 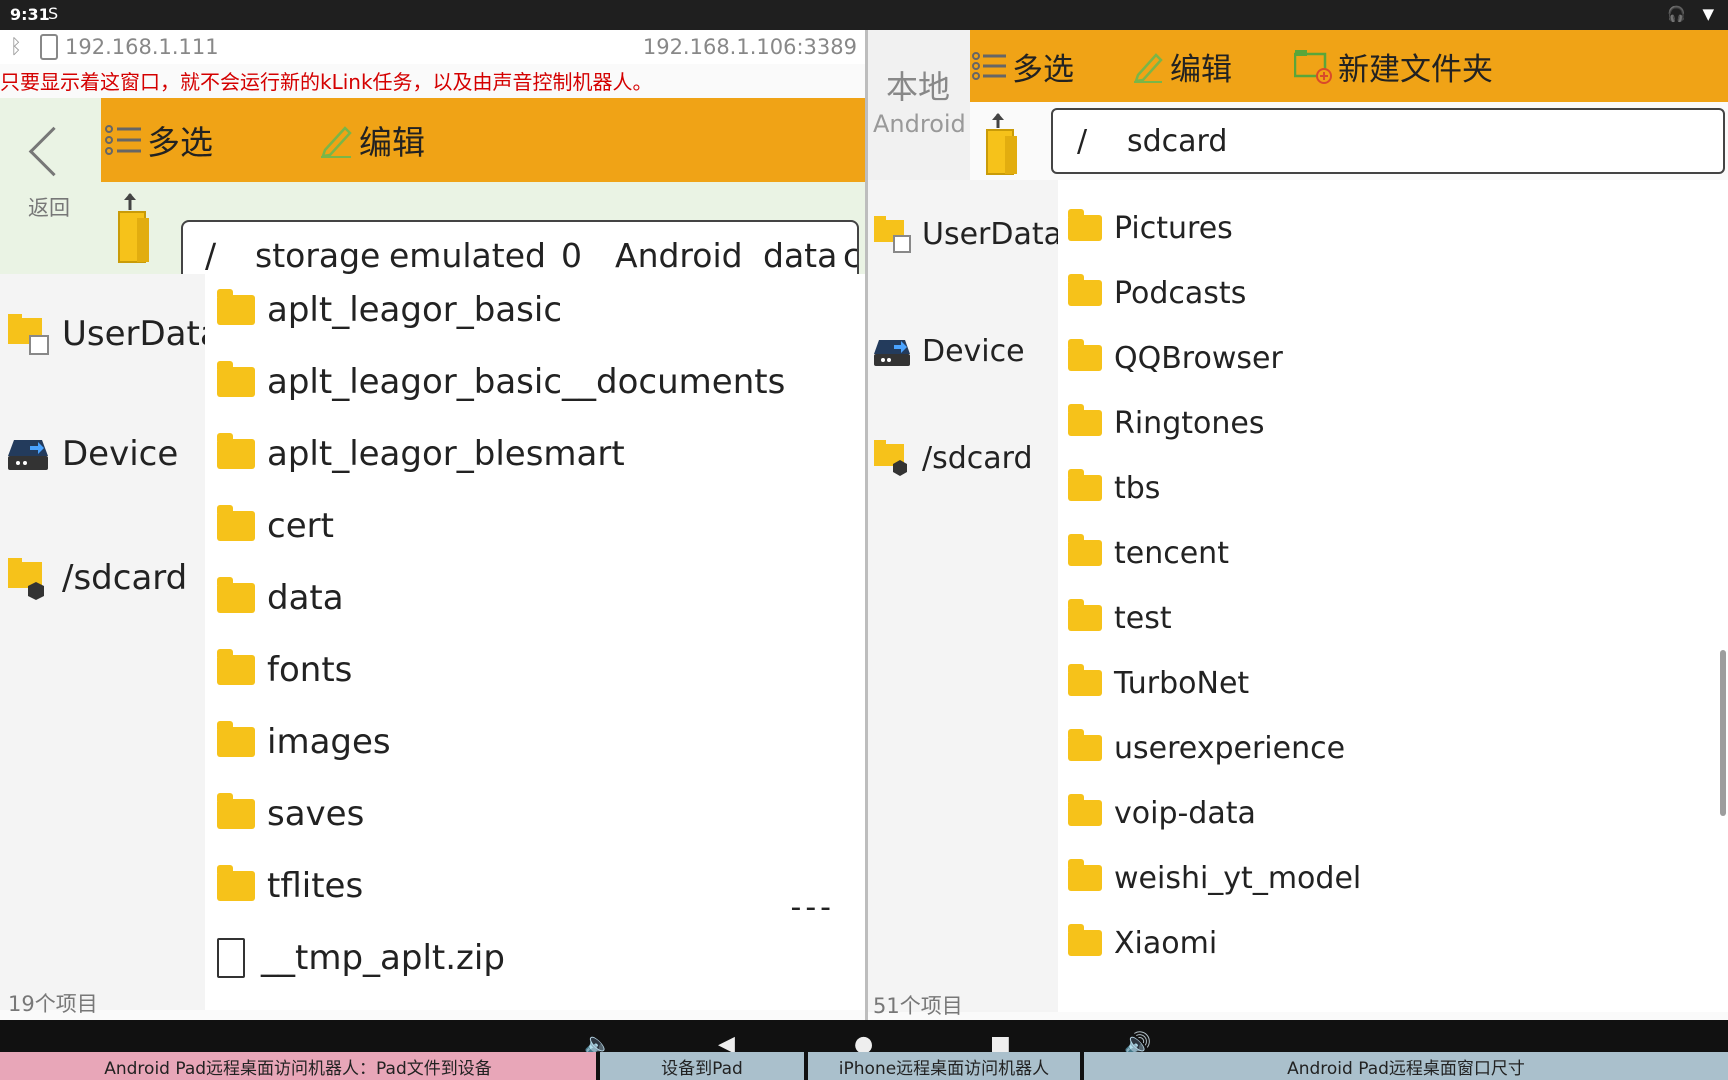 I want to click on connection-row: ᛒ 192.168.1.111 192.168.1.106:3389, so click(x=432, y=47).